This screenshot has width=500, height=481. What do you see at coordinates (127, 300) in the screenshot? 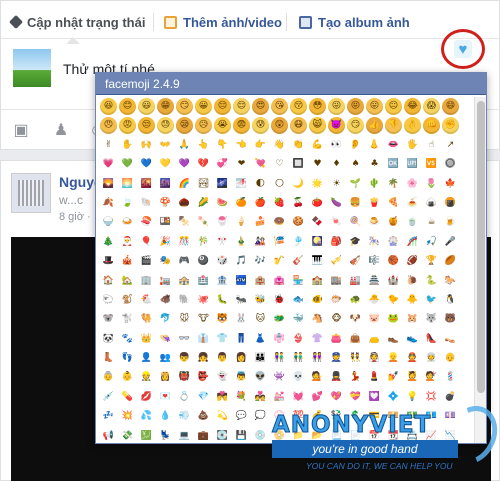
I see `emoji-item: 🐒` at bounding box center [127, 300].